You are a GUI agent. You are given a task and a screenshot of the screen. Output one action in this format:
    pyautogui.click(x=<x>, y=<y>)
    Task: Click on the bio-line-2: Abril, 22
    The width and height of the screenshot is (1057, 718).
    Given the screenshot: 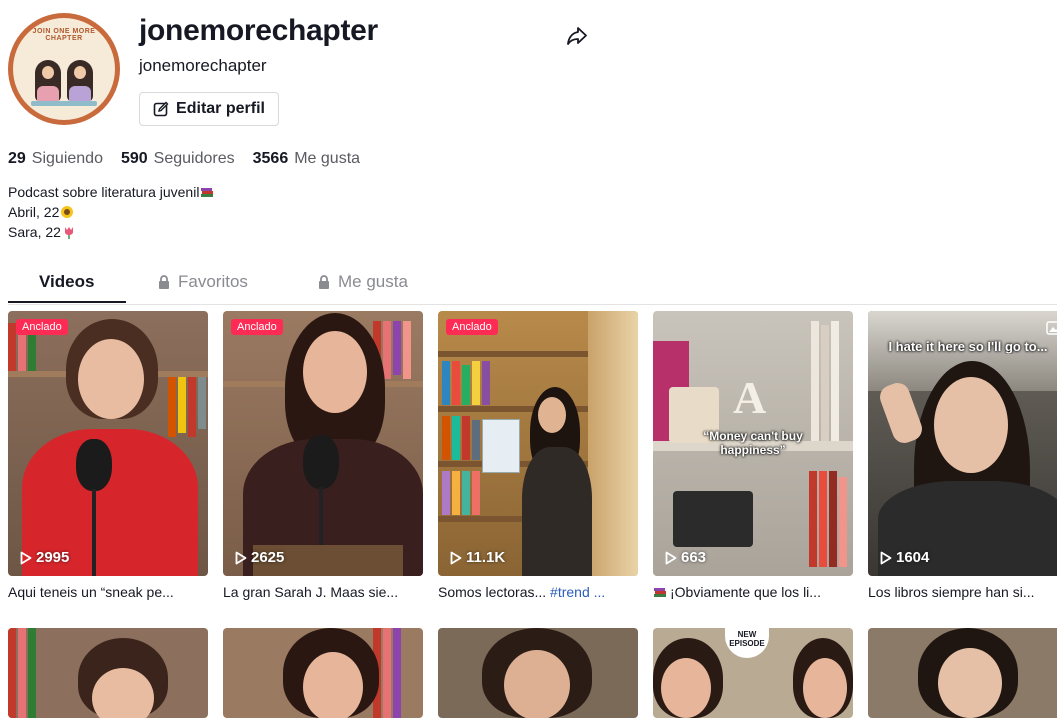 What is the action you would take?
    pyautogui.click(x=34, y=212)
    